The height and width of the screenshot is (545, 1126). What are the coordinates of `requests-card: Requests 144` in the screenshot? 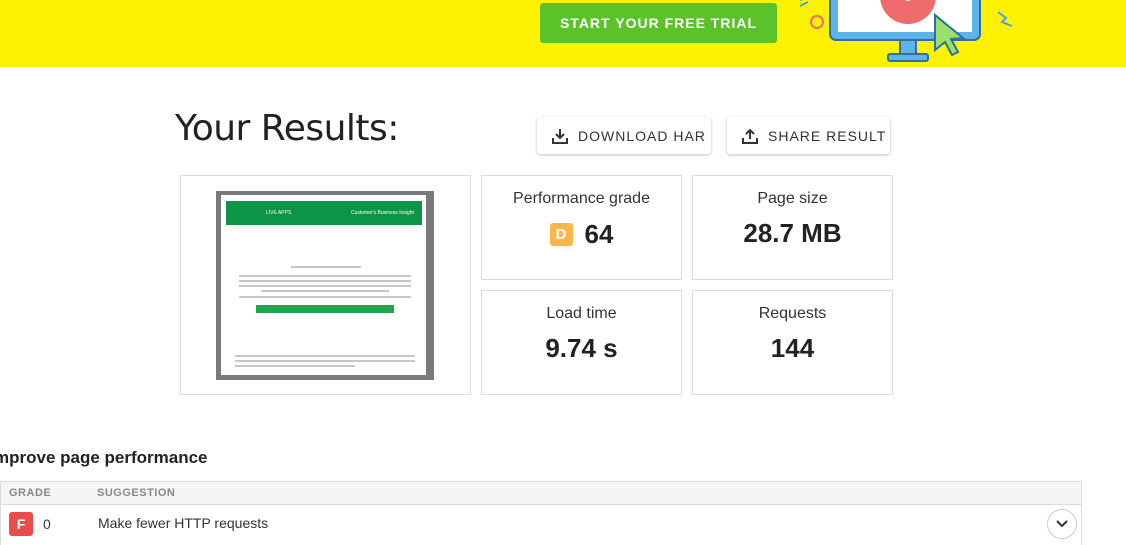 It's located at (792, 342).